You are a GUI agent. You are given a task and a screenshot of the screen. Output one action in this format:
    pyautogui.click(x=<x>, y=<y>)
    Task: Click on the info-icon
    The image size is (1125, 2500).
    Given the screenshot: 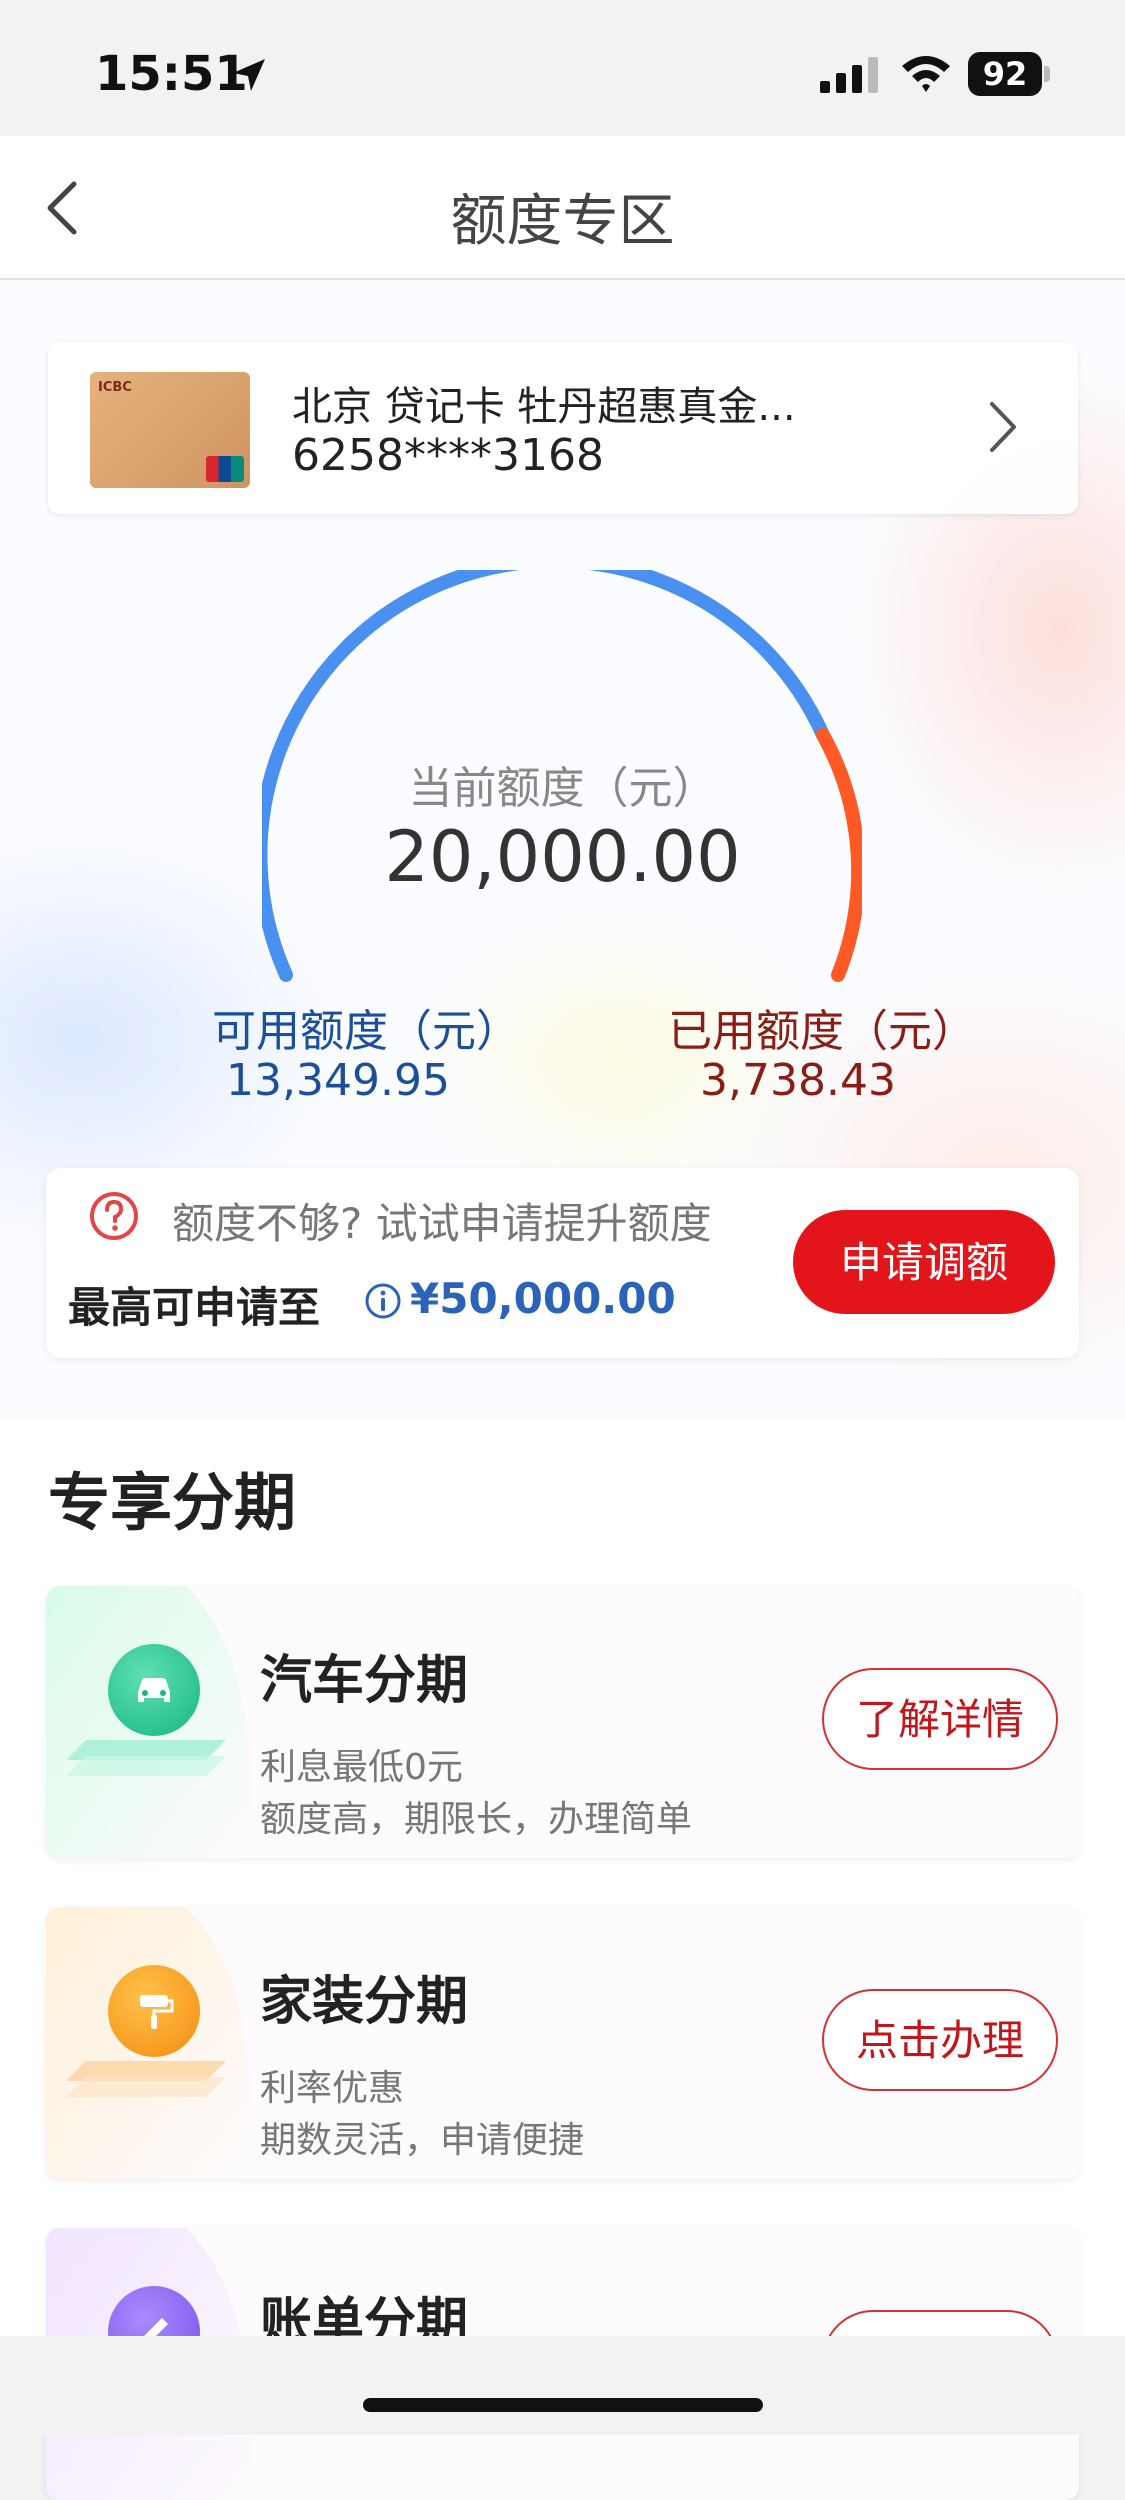 What is the action you would take?
    pyautogui.click(x=383, y=1301)
    